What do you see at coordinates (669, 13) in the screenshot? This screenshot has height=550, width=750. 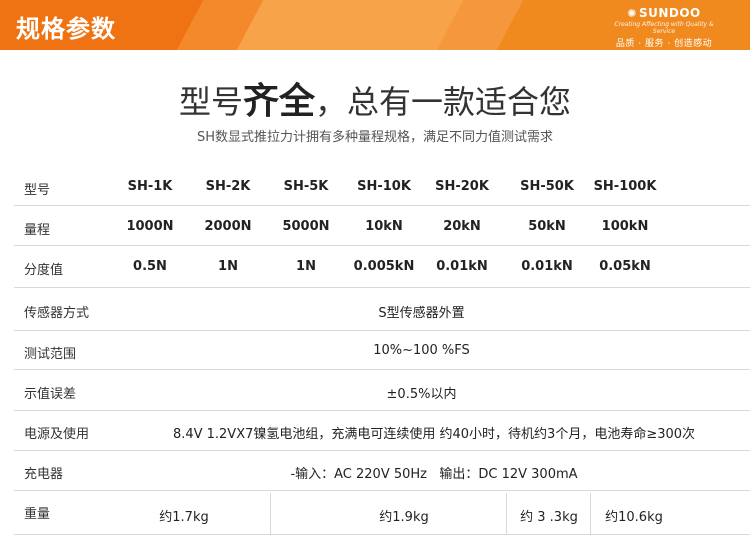 I see `brand-name: SUNDOO` at bounding box center [669, 13].